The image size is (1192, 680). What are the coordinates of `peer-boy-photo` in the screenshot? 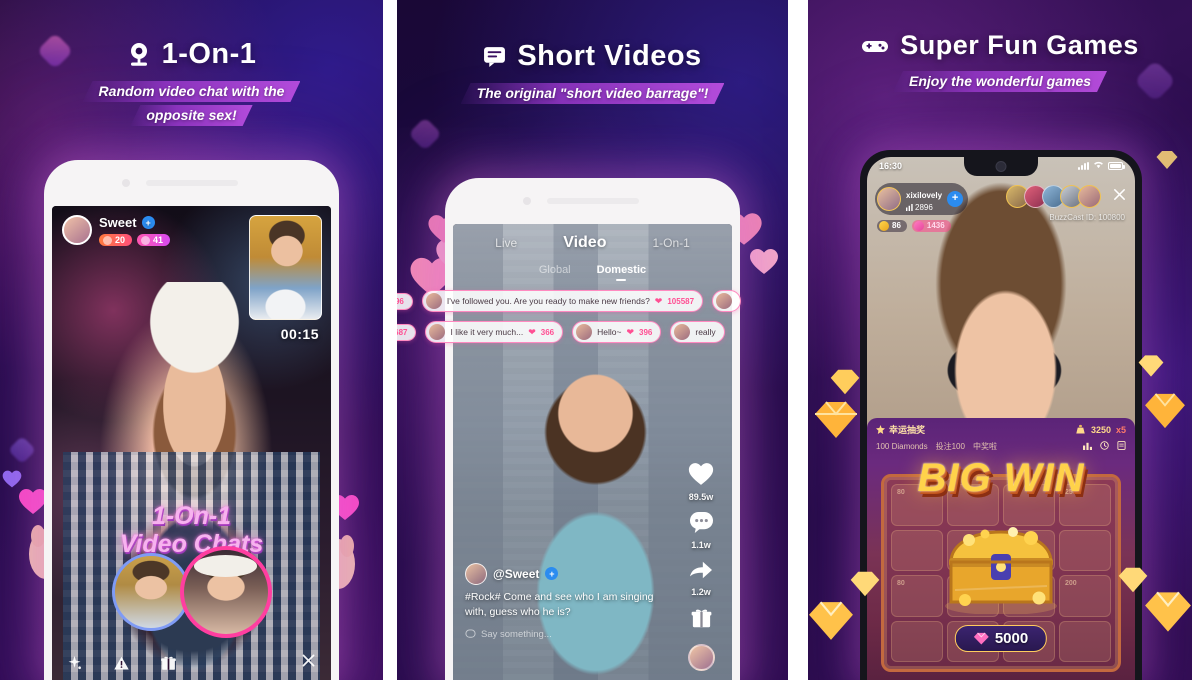 It's located at (285, 267).